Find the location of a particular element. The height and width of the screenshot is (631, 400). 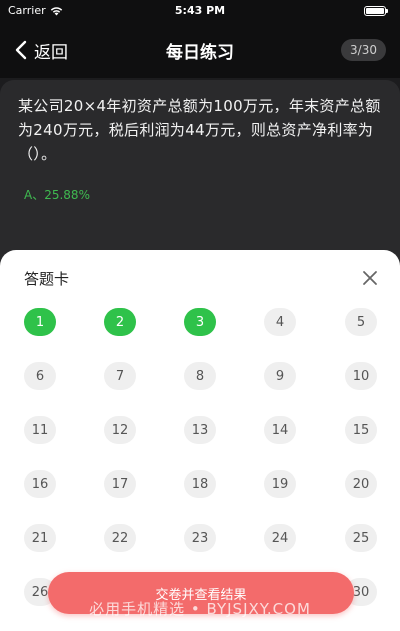

question-number-7: 7 is located at coordinates (120, 376).